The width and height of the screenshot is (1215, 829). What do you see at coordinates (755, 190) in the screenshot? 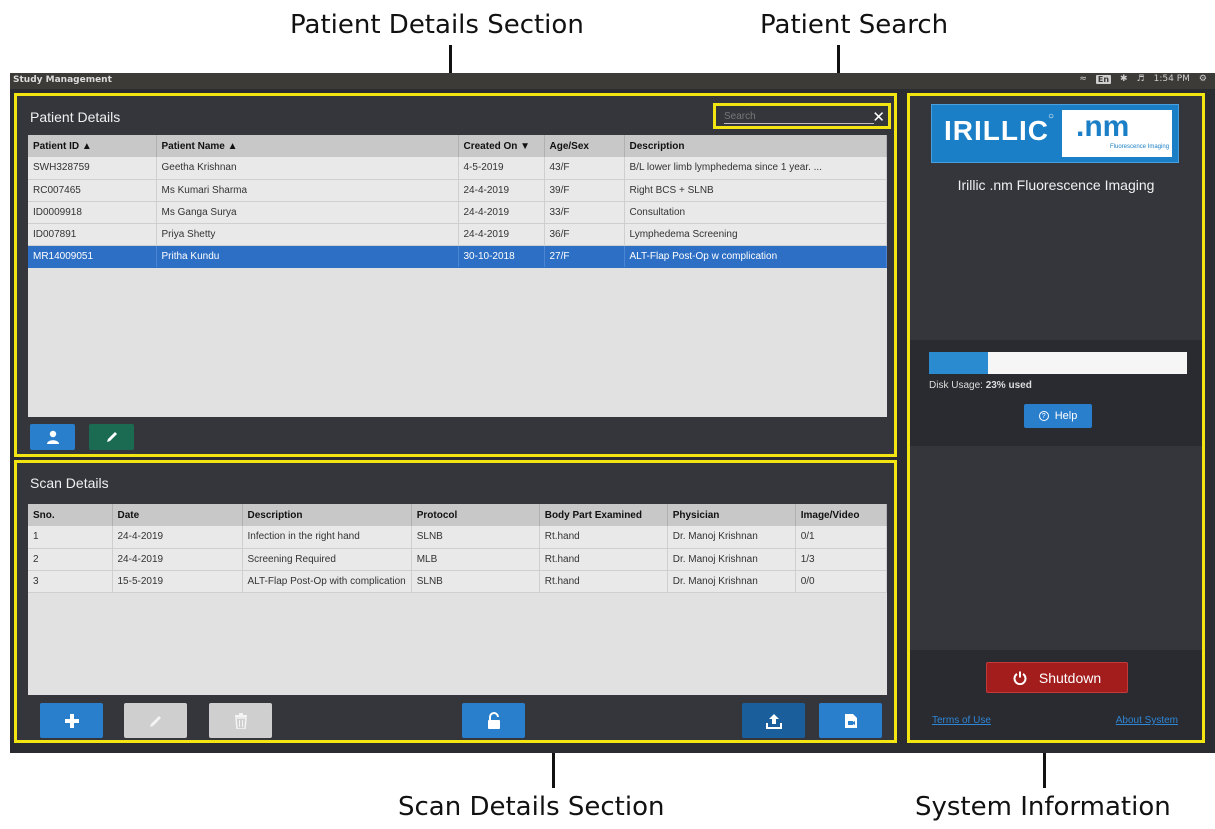
I see `cell-description: Right BCS + SLNB` at bounding box center [755, 190].